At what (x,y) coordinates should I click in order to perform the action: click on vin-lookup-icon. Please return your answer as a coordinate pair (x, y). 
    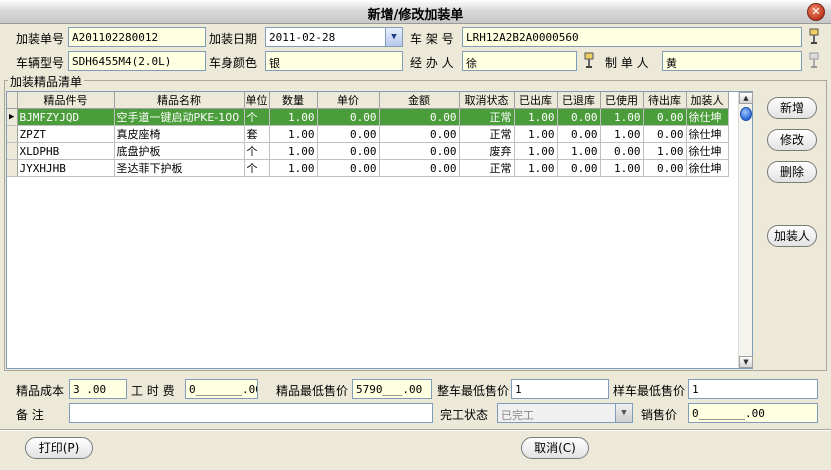
    Looking at the image, I should click on (814, 37).